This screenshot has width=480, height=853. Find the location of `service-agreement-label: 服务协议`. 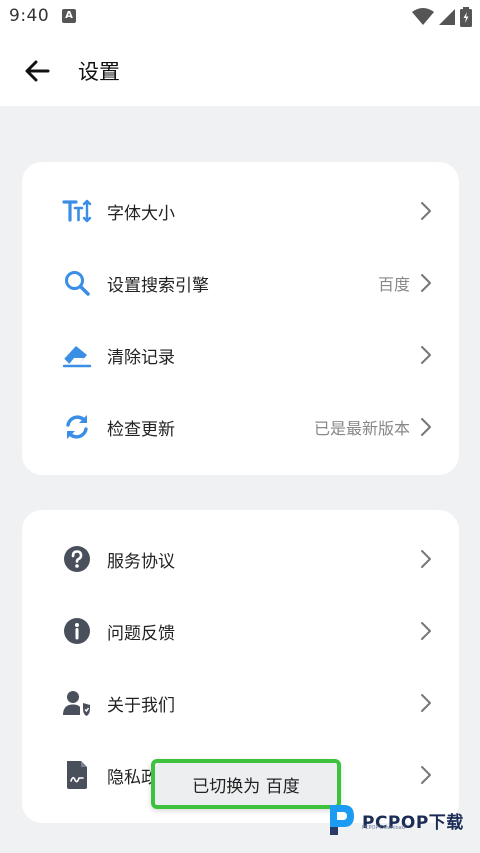

service-agreement-label: 服务协议 is located at coordinates (141, 561).